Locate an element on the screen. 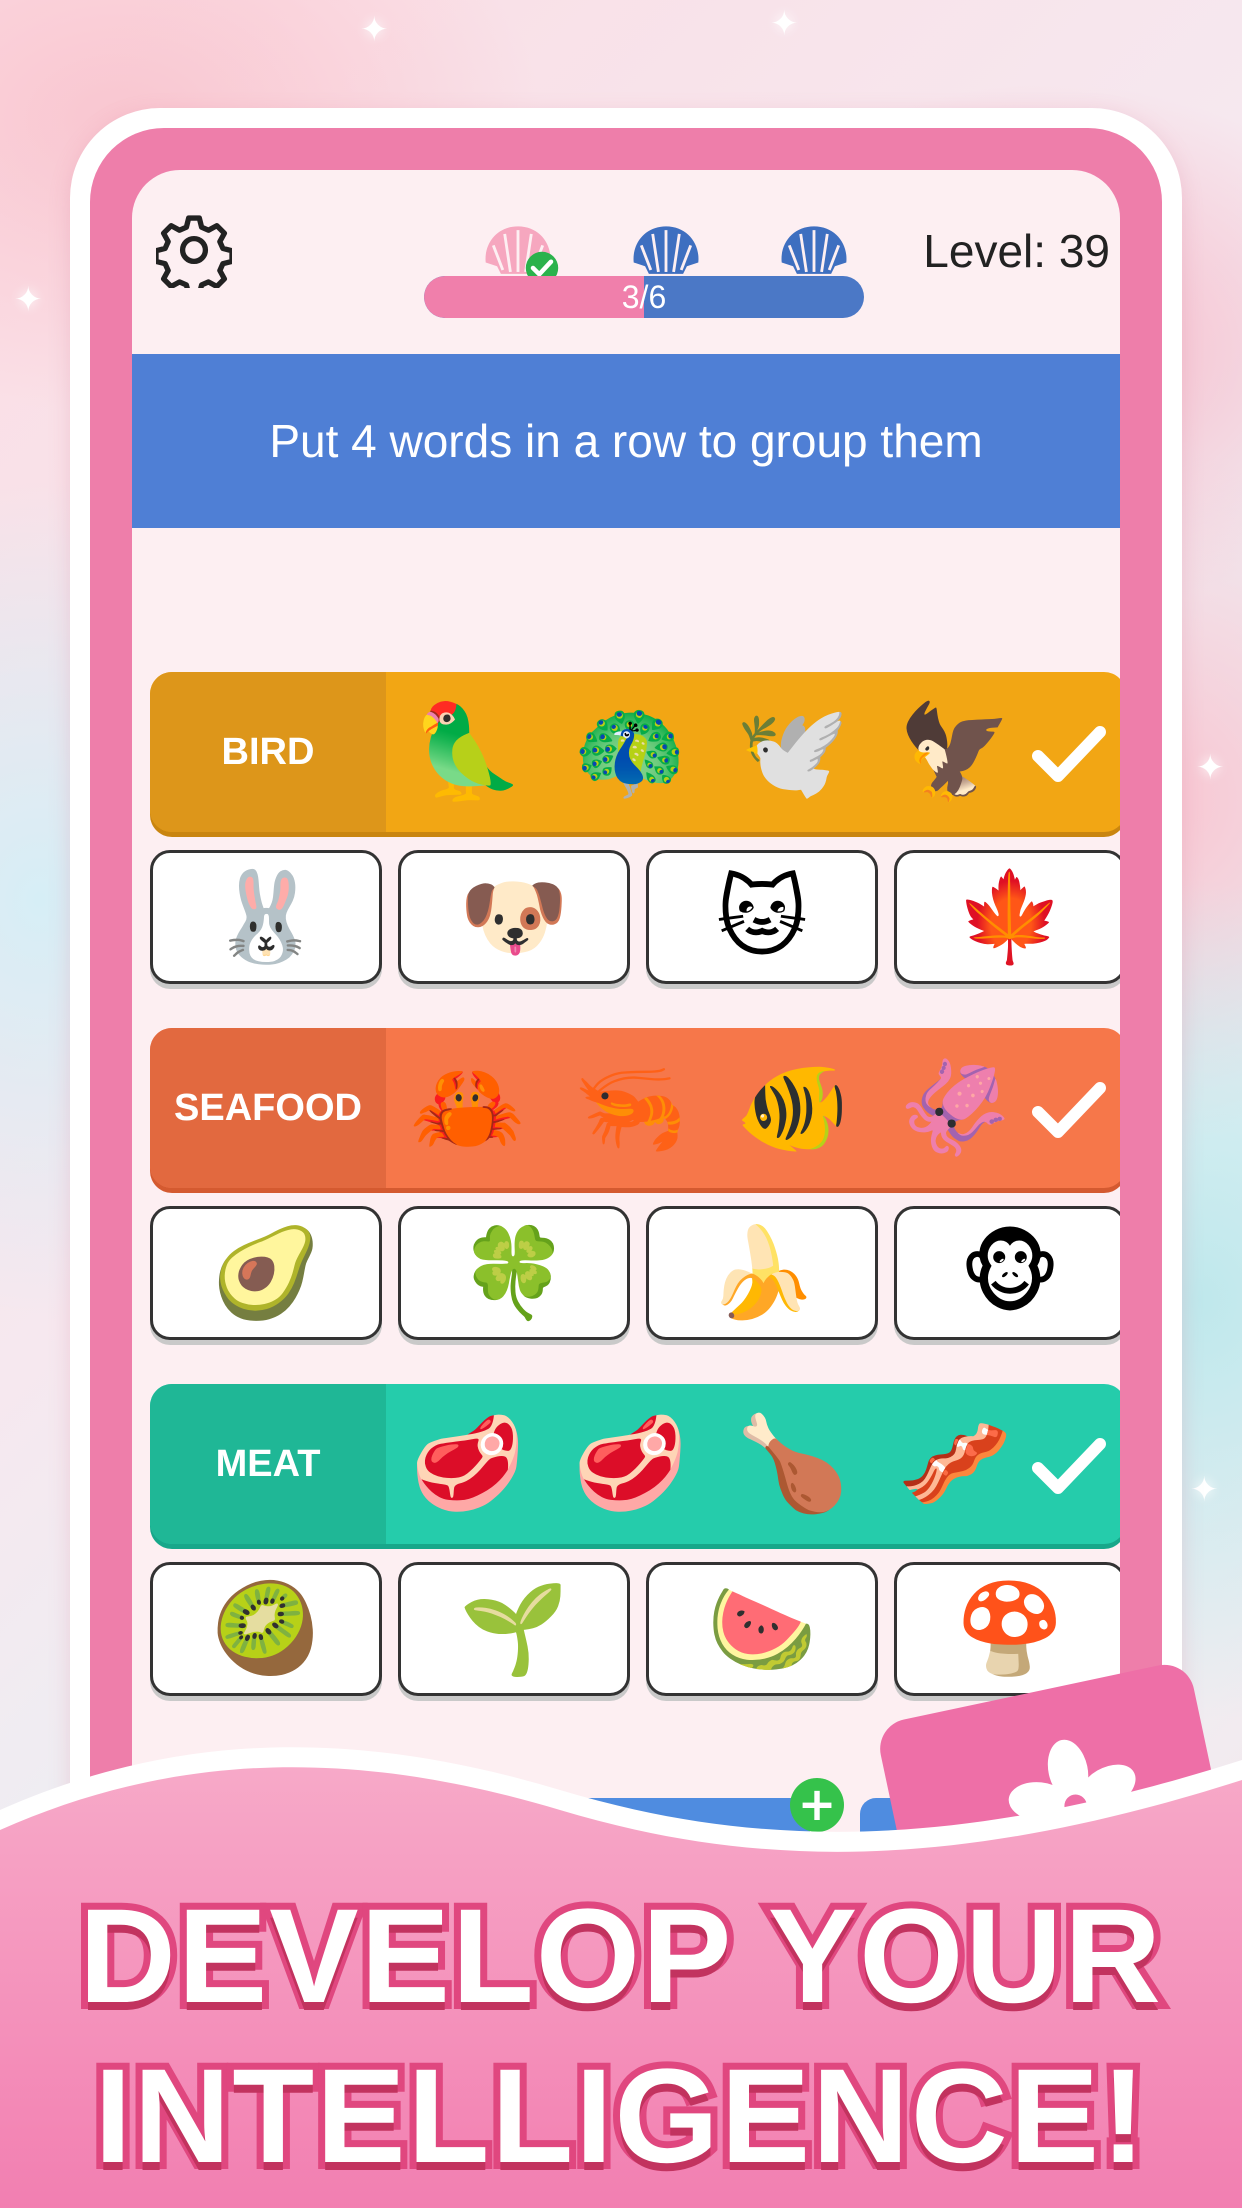  word-tile-maple-leaf: 🍁 is located at coordinates (1007, 917).